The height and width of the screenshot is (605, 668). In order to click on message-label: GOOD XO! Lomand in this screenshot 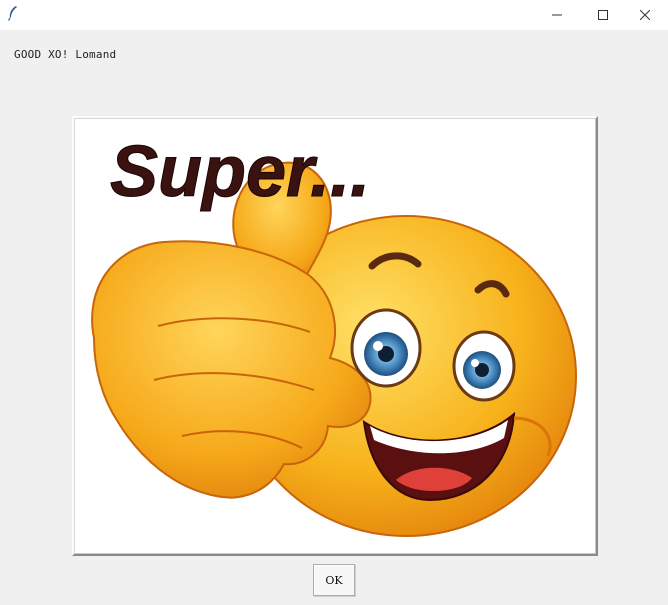, I will do `click(65, 54)`.